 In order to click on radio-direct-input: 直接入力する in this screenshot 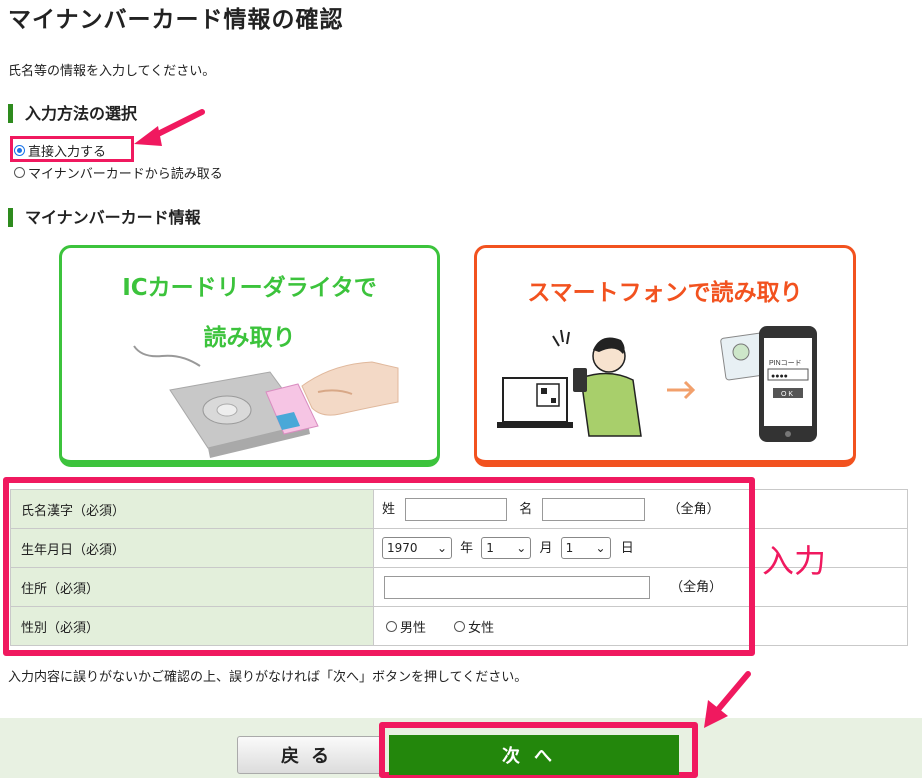, I will do `click(60, 150)`.